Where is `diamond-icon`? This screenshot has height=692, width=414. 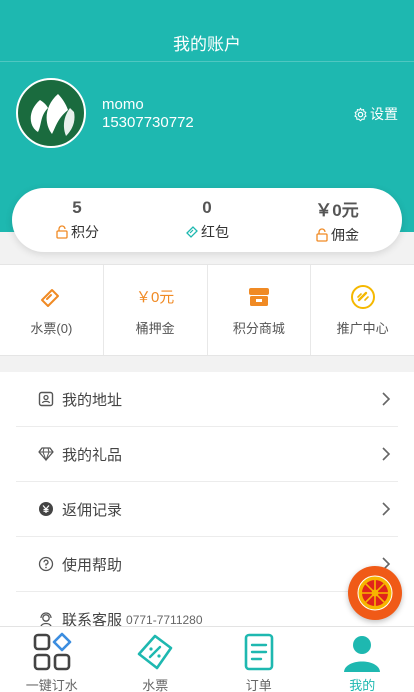 diamond-icon is located at coordinates (46, 454).